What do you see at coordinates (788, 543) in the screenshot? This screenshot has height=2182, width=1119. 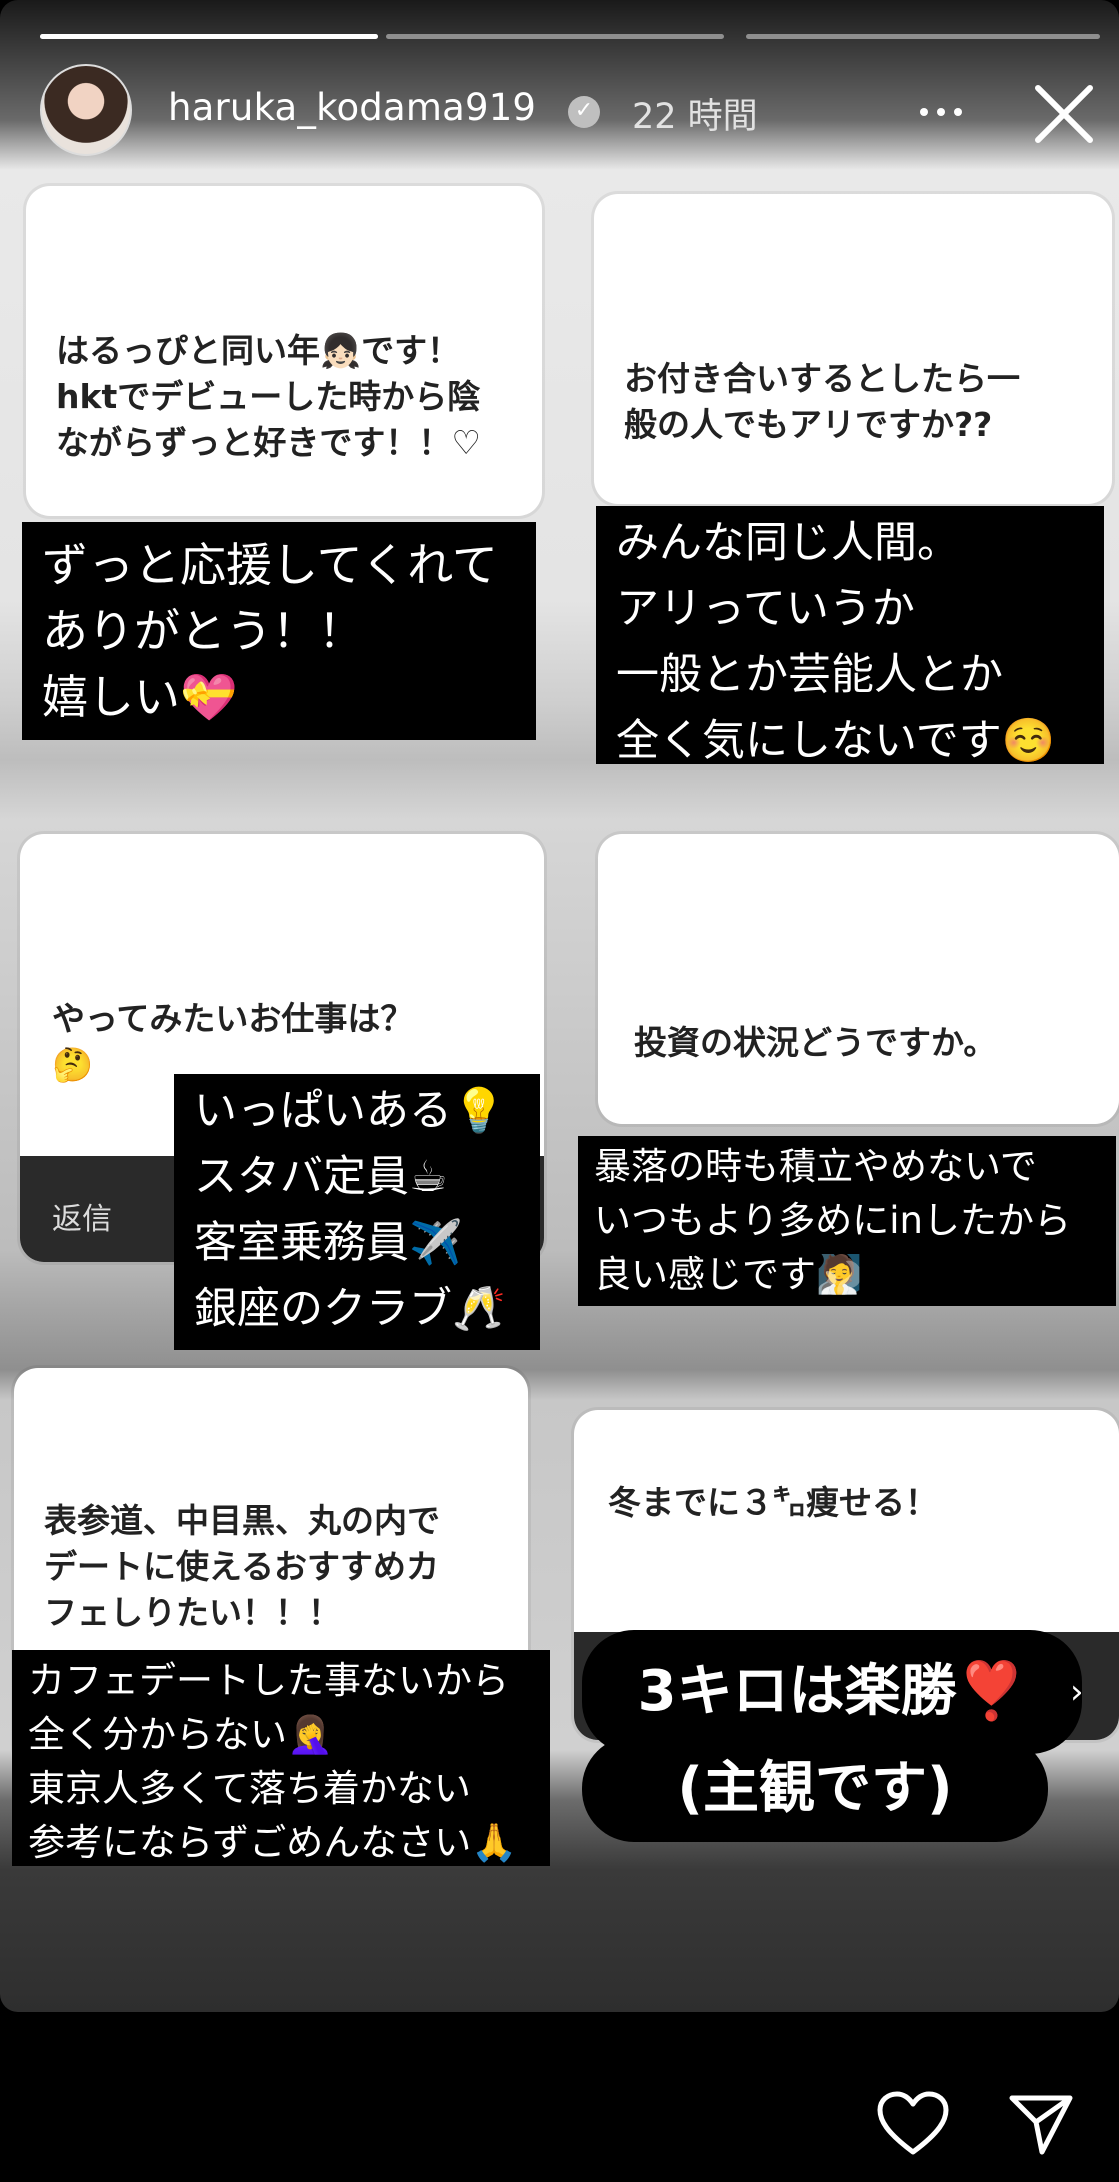 I see `answer-line: みんな同じ人間。` at bounding box center [788, 543].